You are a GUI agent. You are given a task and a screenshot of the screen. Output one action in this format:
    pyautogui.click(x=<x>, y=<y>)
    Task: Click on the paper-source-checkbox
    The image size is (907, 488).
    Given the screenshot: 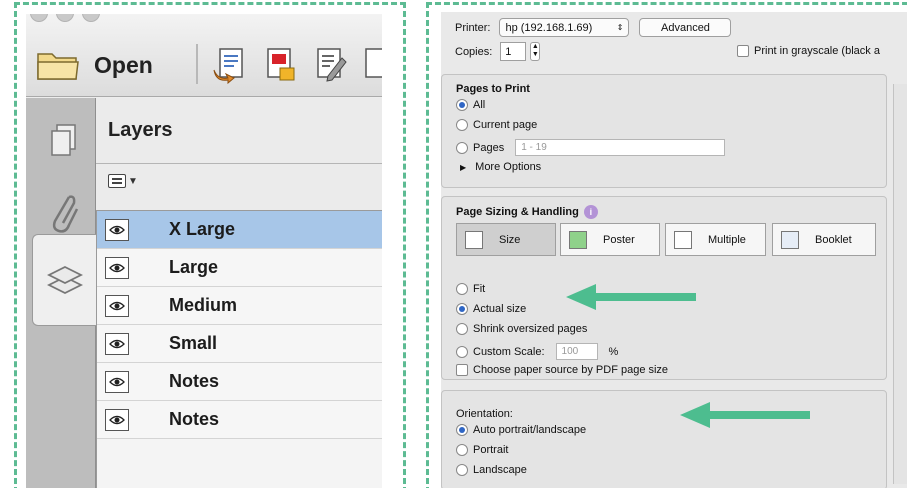 What is the action you would take?
    pyautogui.click(x=462, y=370)
    